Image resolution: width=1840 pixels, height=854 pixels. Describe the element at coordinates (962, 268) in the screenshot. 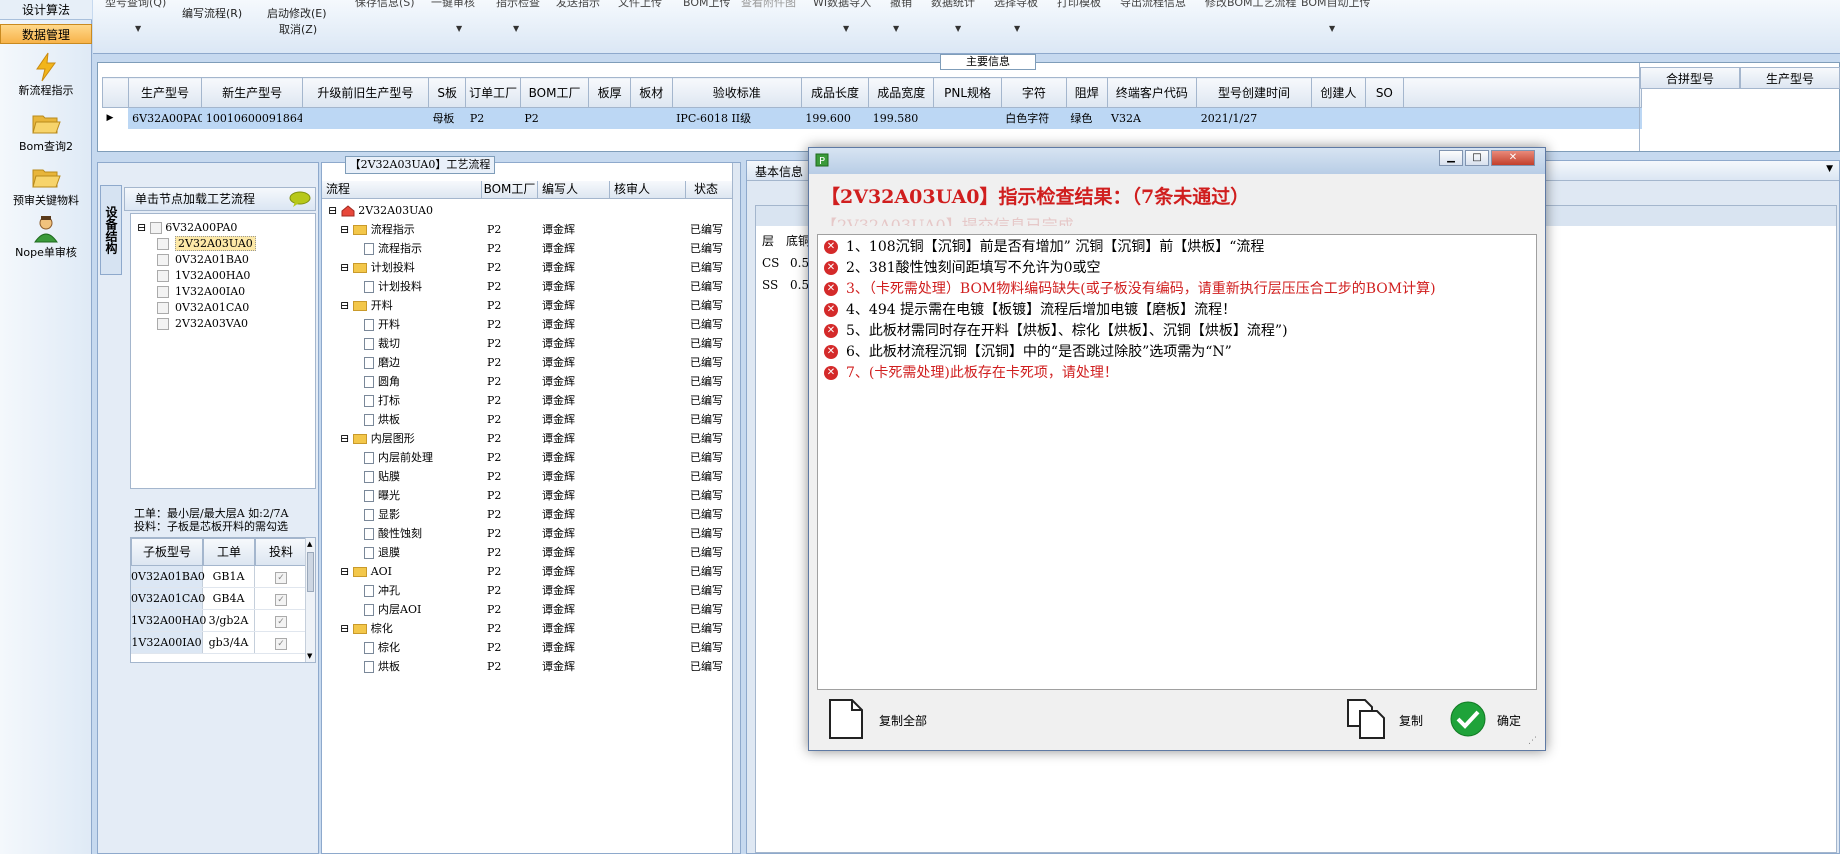

I see `message-item: ✕ 2、381酸性蚀刻间距填写不允许为0或空` at that location.